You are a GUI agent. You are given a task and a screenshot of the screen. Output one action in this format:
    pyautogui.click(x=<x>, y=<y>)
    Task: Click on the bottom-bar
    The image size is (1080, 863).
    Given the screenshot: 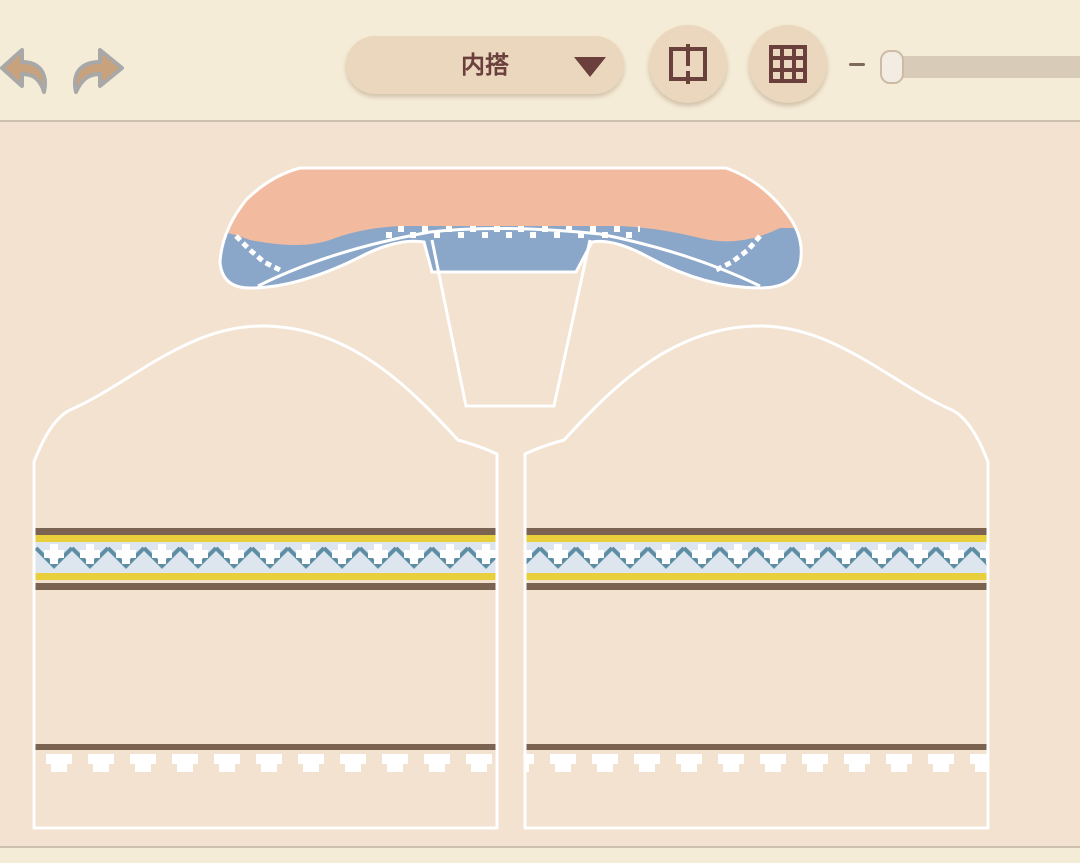 What is the action you would take?
    pyautogui.click(x=540, y=854)
    